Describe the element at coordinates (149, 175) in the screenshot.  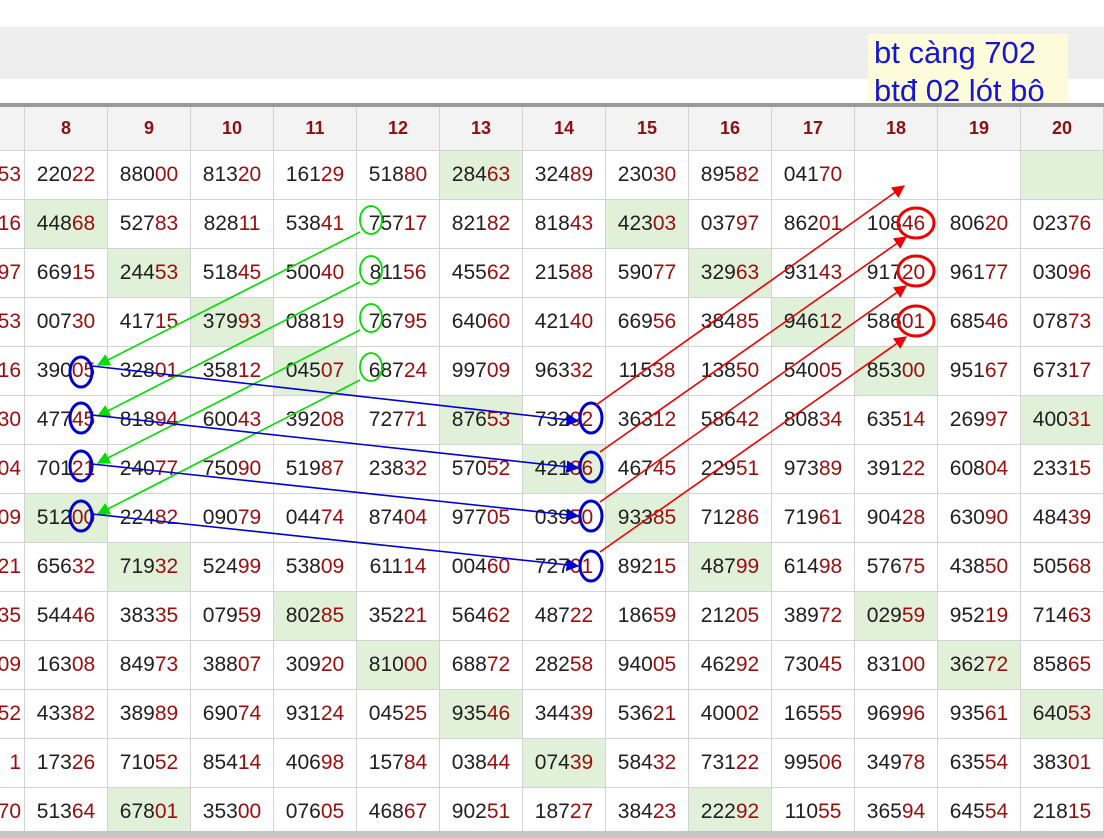
I see `result-cell: 880 00` at that location.